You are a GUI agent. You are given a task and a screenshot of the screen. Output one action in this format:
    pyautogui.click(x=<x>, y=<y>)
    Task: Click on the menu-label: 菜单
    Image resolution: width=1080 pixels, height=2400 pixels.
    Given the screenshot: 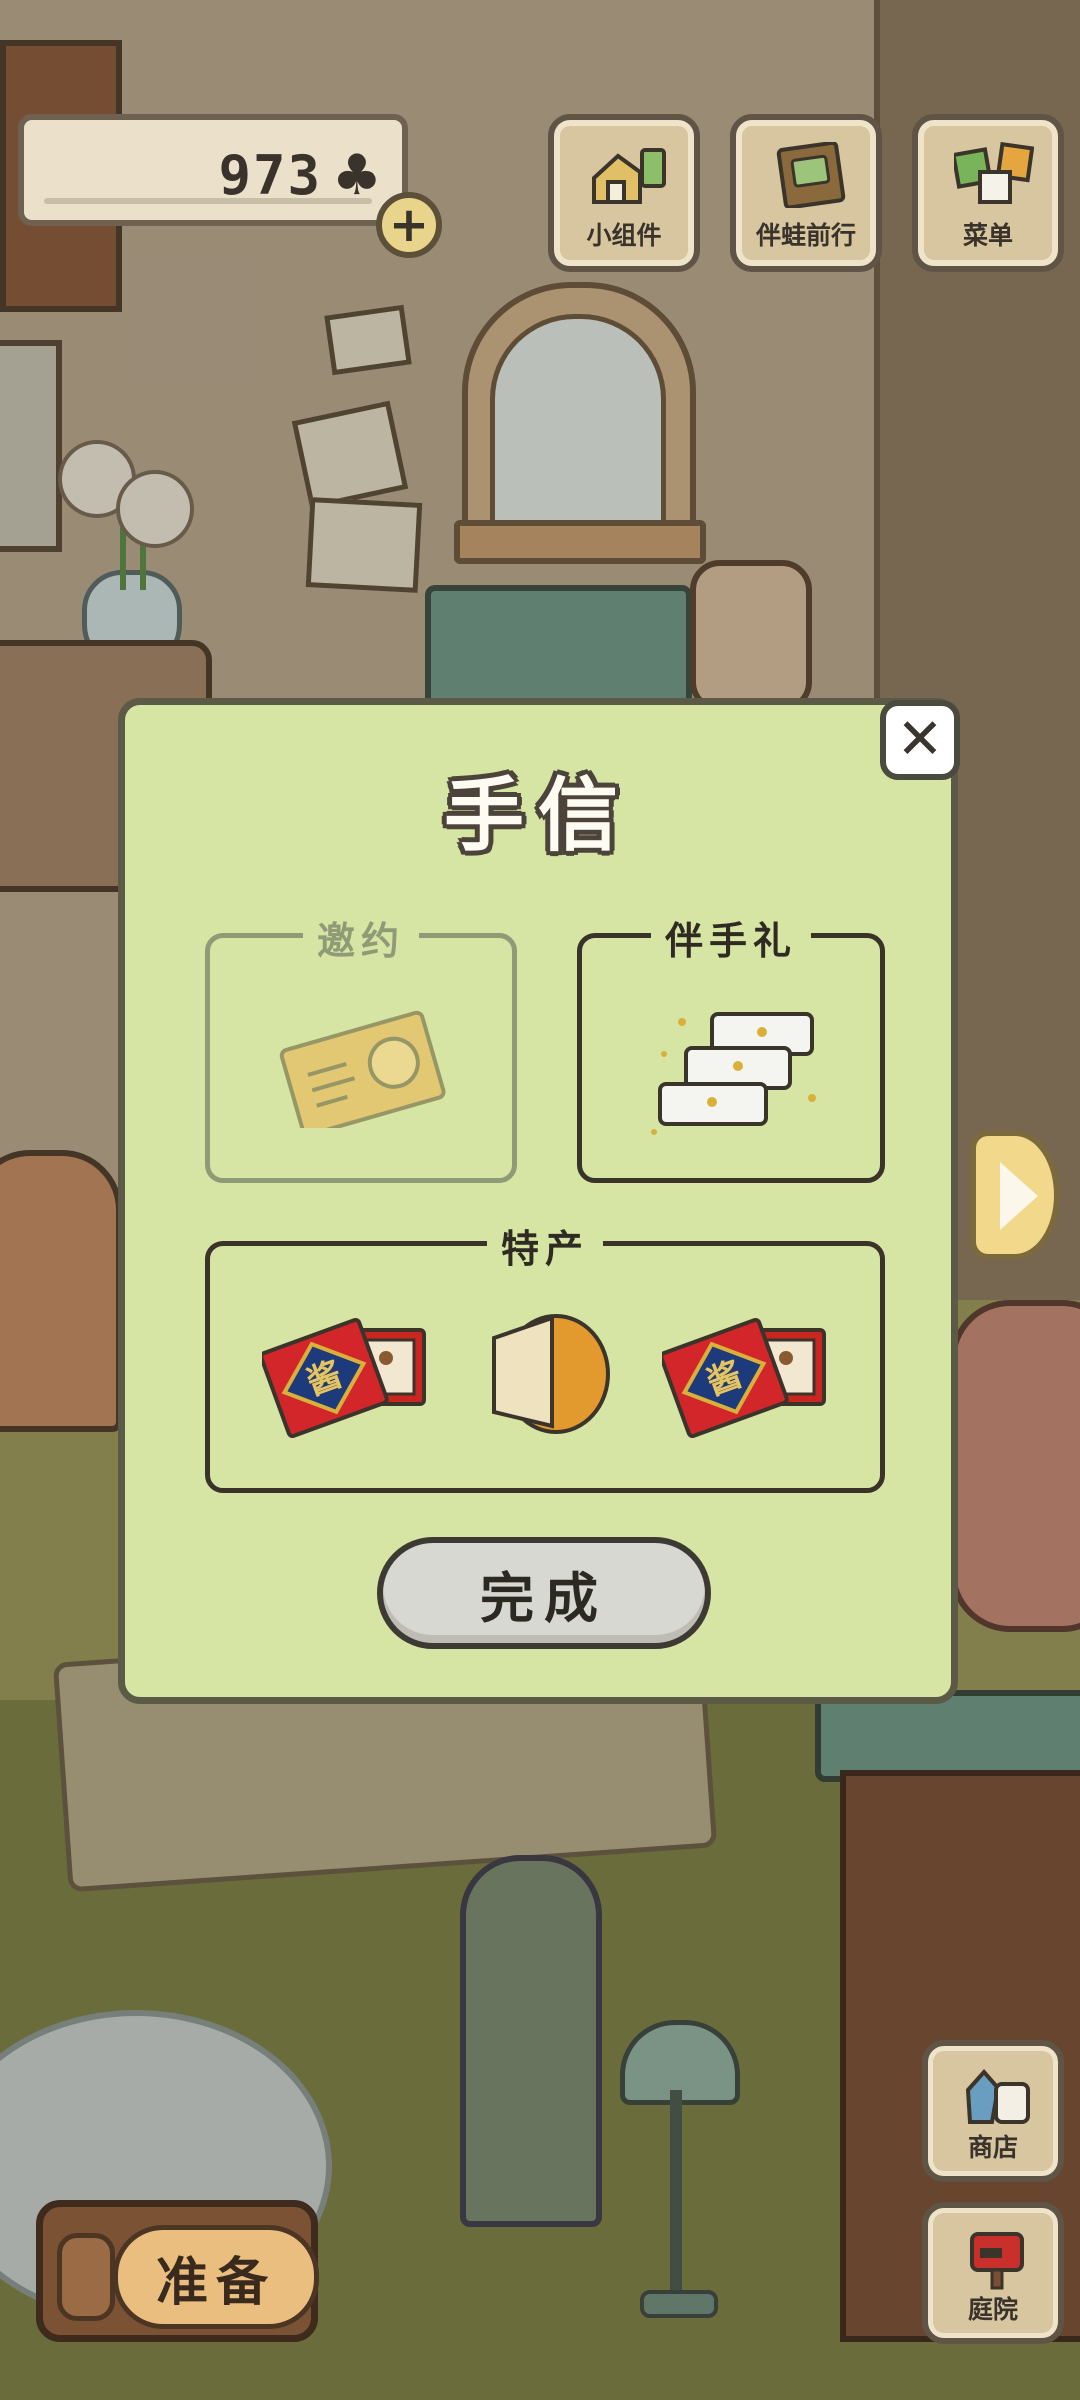 What is the action you would take?
    pyautogui.click(x=987, y=235)
    